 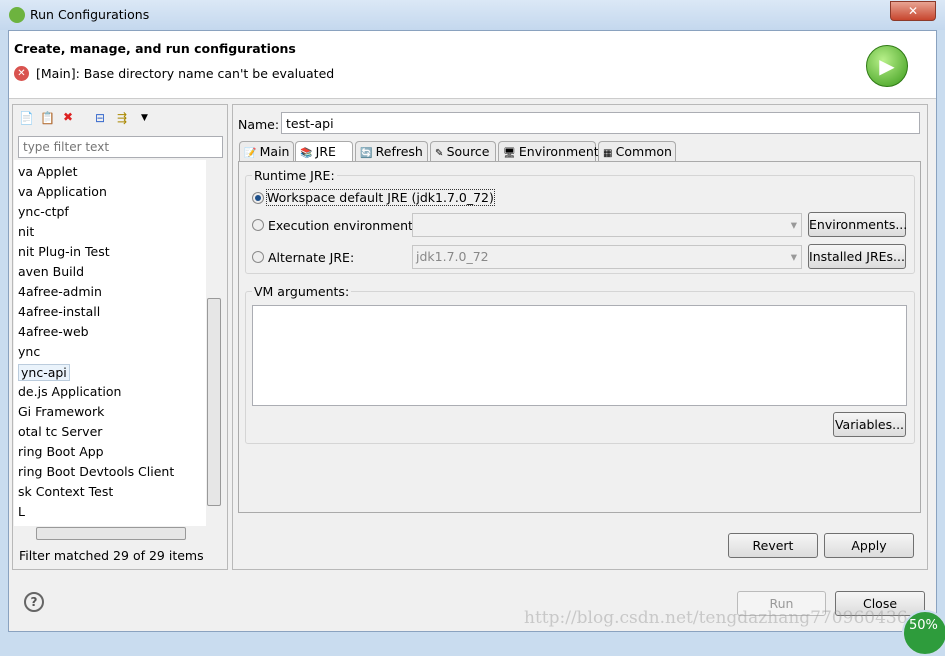 I want to click on workspace-jre-label: Workspace default JRE (jdk1.7.0_72), so click(x=380, y=197).